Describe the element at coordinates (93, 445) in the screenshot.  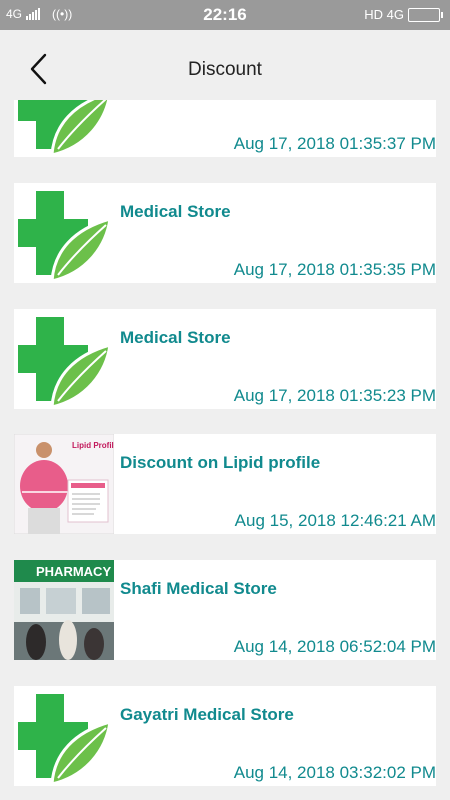
I see `lipid-profile-caption: Lipid Profile` at that location.